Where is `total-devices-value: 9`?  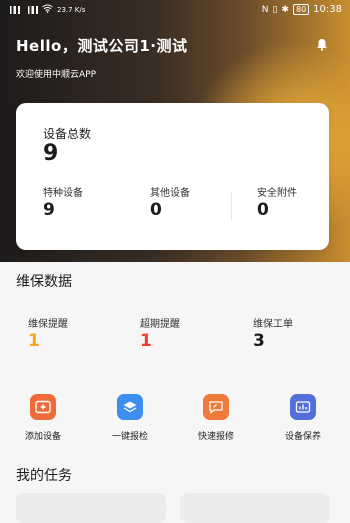
total-devices-value: 9 is located at coordinates (51, 153).